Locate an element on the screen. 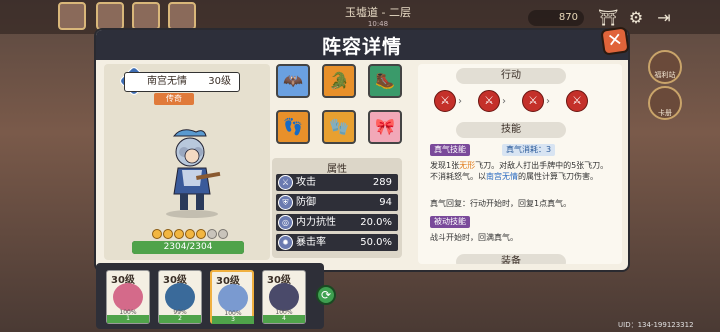  location-sub: 10:48 is located at coordinates (378, 24).